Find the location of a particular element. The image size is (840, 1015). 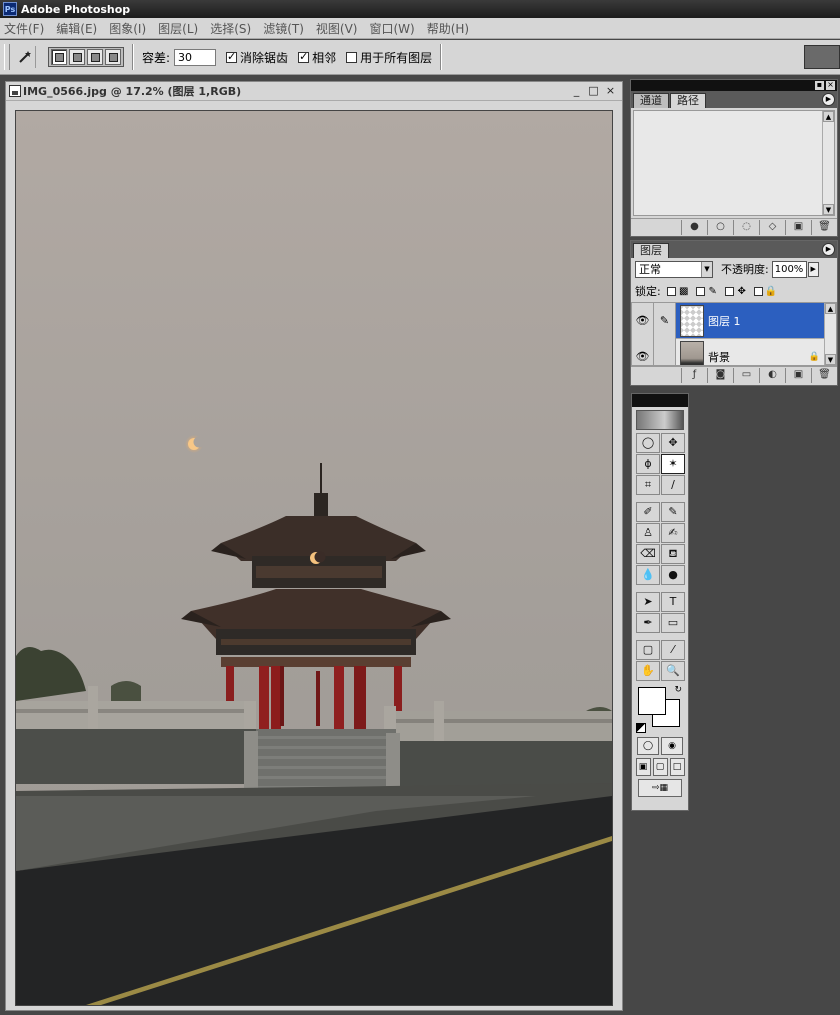

foreground-color-swatch is located at coordinates (652, 701).